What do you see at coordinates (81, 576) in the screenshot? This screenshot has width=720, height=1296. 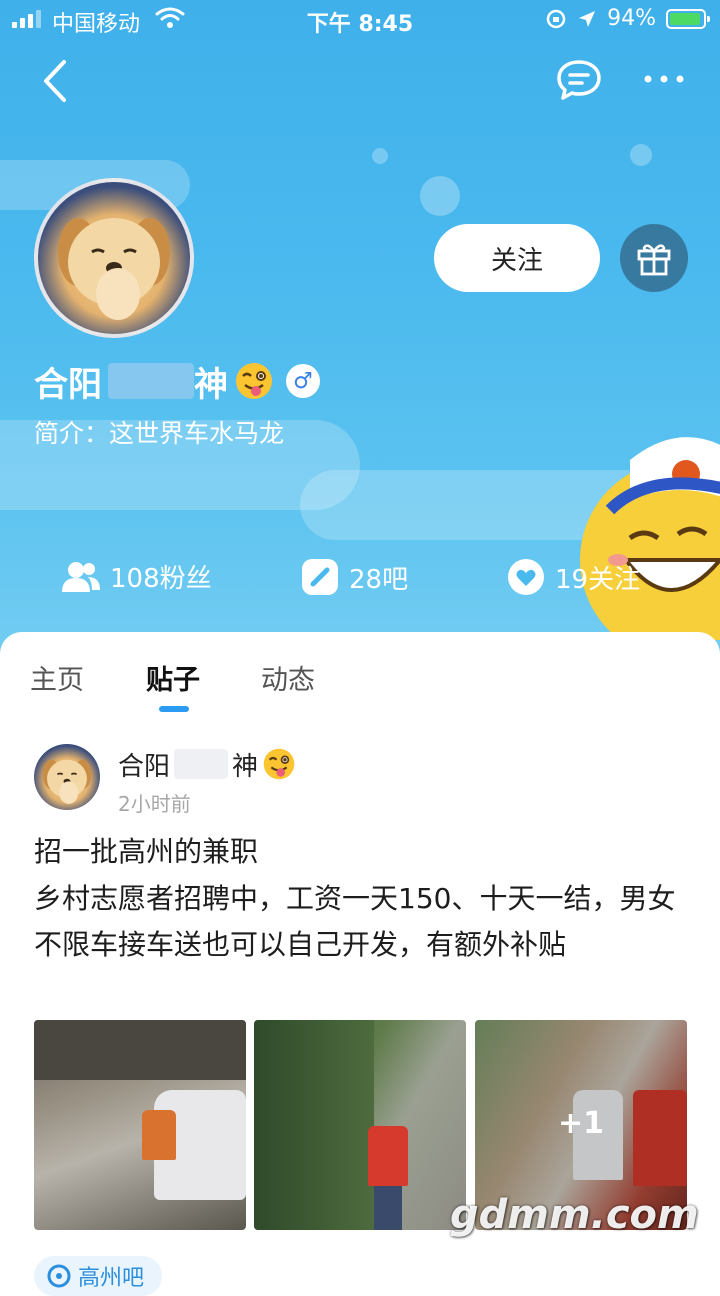 I see `fans-icon` at bounding box center [81, 576].